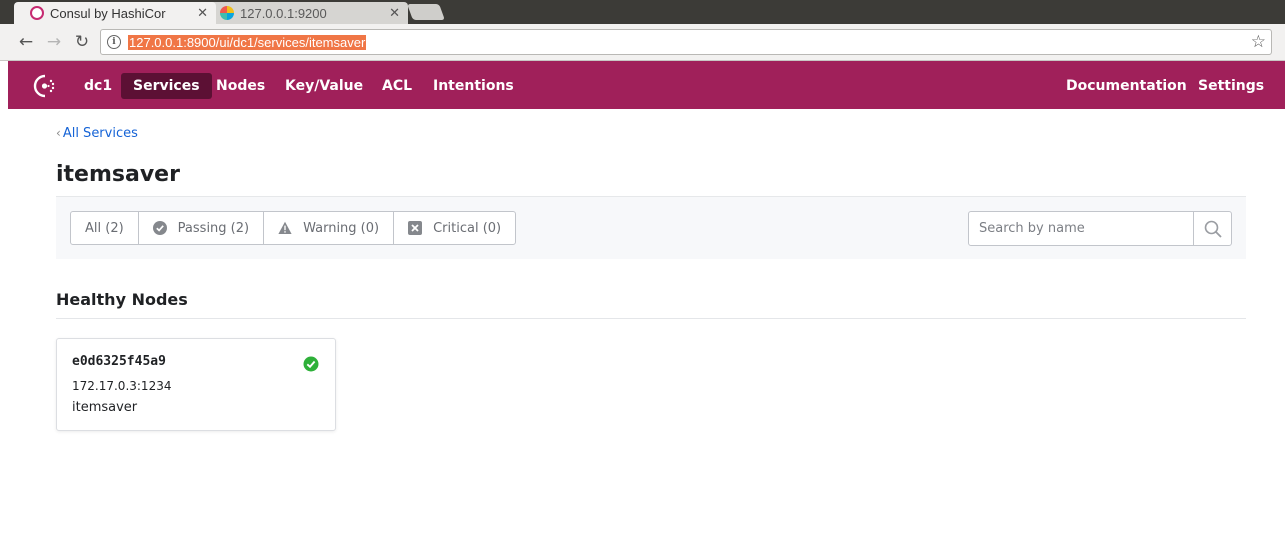 The height and width of the screenshot is (549, 1285). I want to click on passing-check-icon, so click(311, 364).